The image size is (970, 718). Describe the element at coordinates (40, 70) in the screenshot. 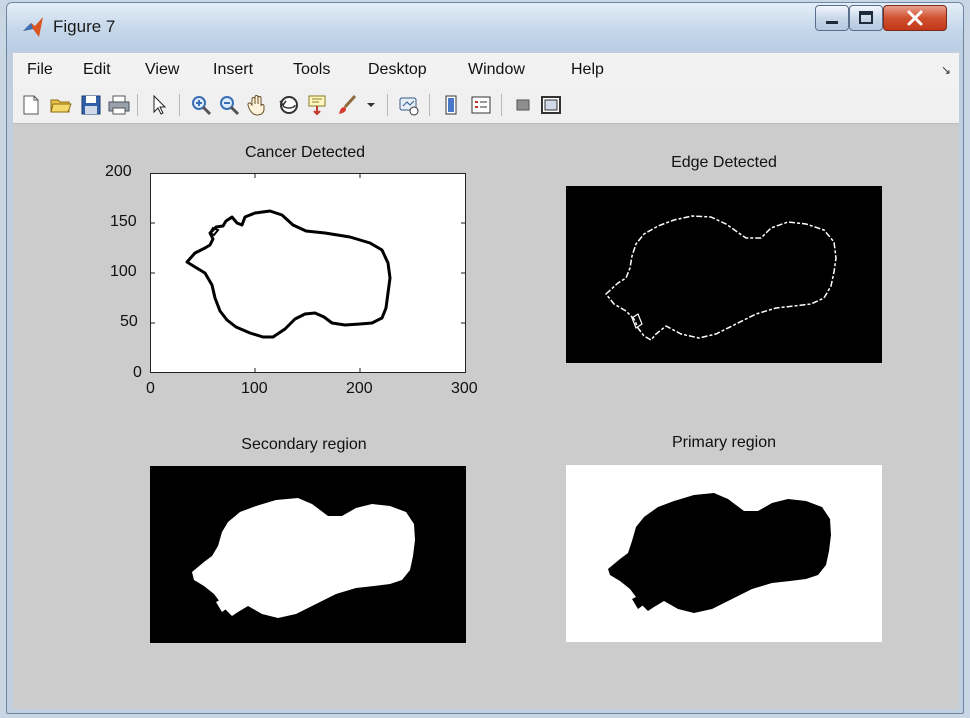

I see `menu-file: File` at that location.